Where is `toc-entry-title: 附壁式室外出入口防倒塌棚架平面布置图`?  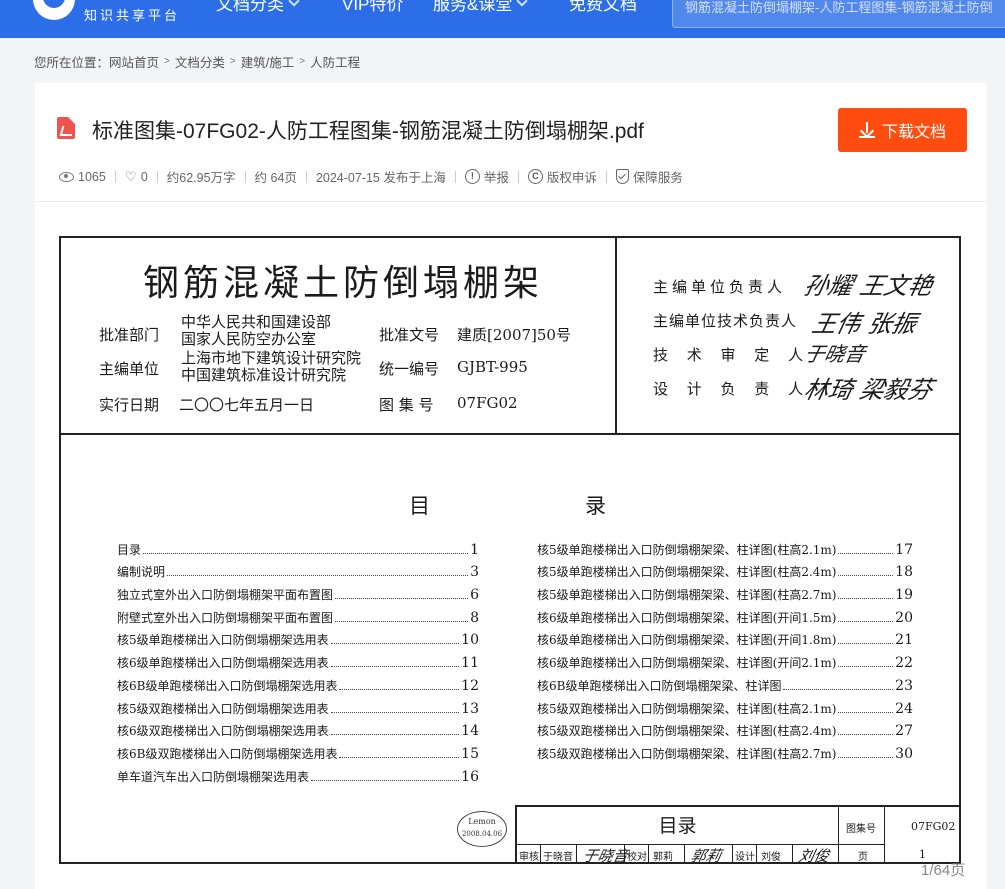
toc-entry-title: 附壁式室外出入口防倒塌棚架平面布置图 is located at coordinates (225, 617).